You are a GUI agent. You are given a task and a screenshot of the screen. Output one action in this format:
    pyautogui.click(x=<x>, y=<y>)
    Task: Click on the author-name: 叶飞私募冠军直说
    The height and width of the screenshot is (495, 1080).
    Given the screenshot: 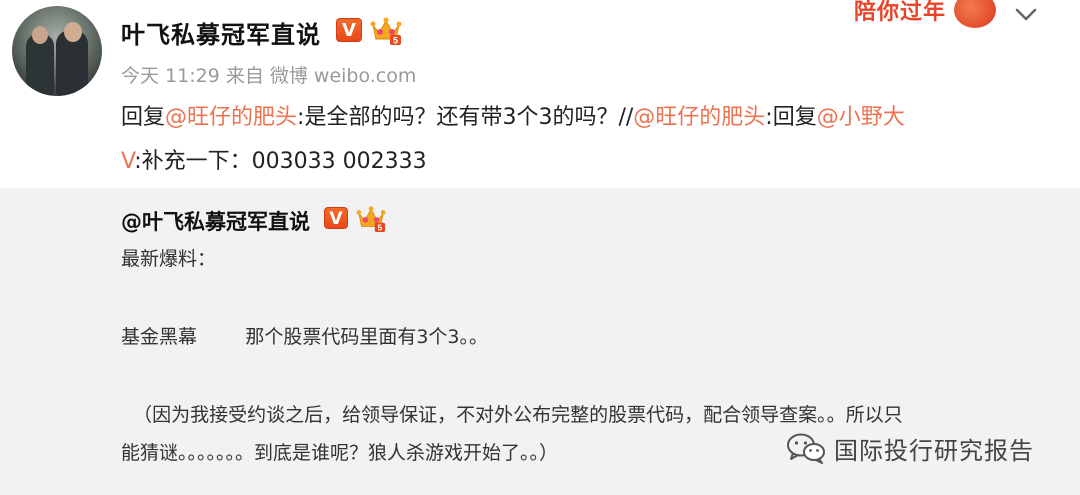 What is the action you would take?
    pyautogui.click(x=221, y=32)
    